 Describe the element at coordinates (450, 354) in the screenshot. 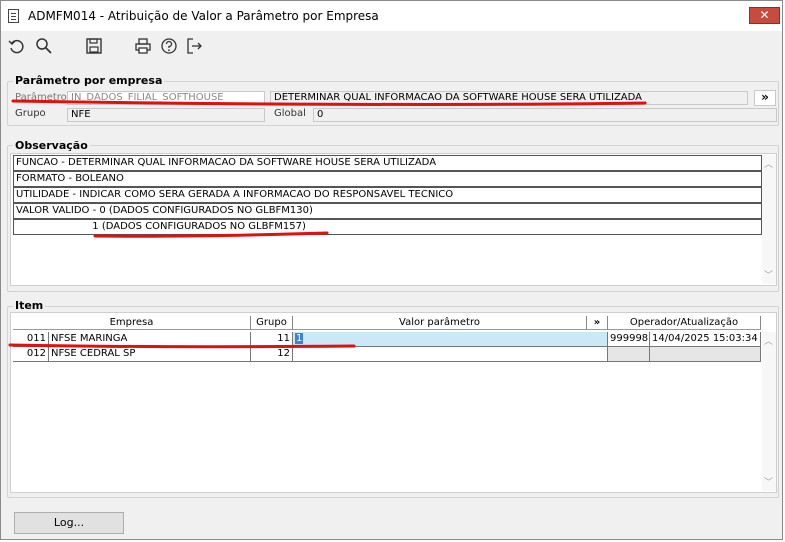

I see `table-cell-valor` at that location.